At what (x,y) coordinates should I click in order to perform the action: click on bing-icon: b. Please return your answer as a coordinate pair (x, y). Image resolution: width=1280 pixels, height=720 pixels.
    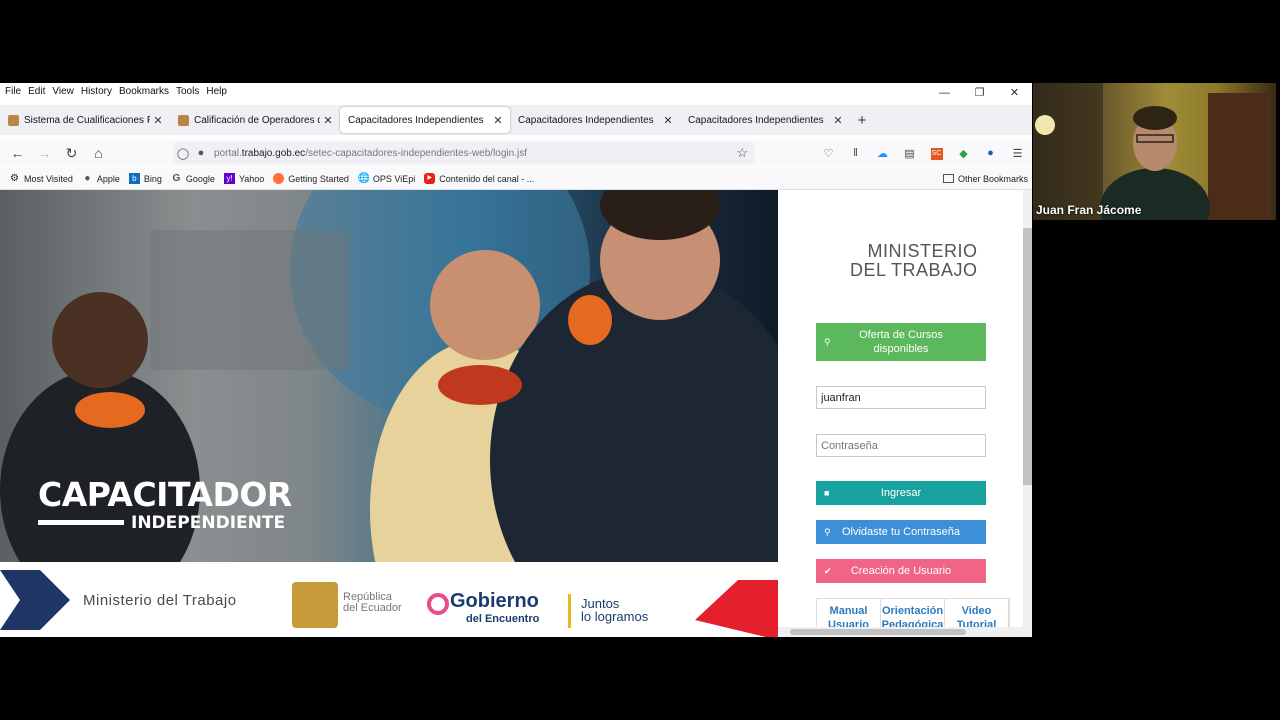
    Looking at the image, I should click on (134, 178).